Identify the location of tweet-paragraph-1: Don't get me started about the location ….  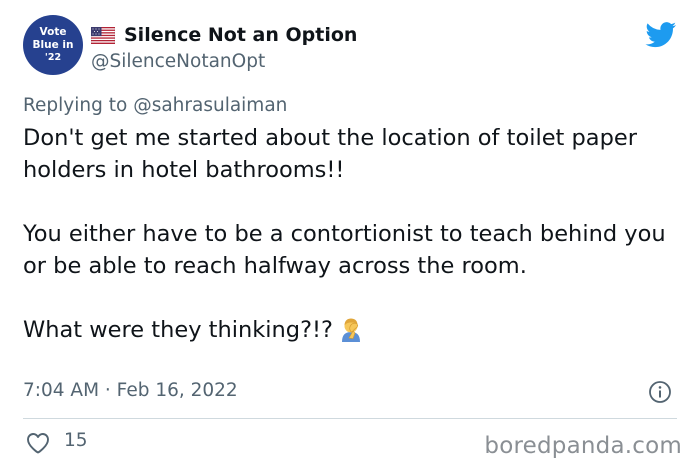
(330, 154).